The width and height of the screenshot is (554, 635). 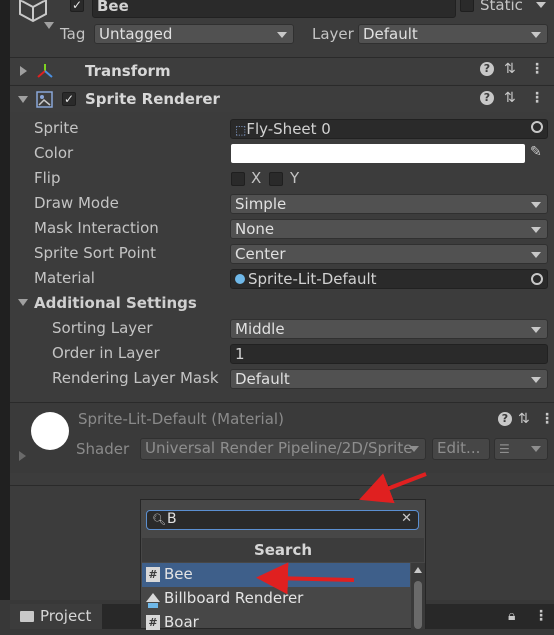 What do you see at coordinates (282, 99) in the screenshot?
I see `component-header-sprite-renderer: ✓ Sprite Renderer ? ⇅ ⋮` at bounding box center [282, 99].